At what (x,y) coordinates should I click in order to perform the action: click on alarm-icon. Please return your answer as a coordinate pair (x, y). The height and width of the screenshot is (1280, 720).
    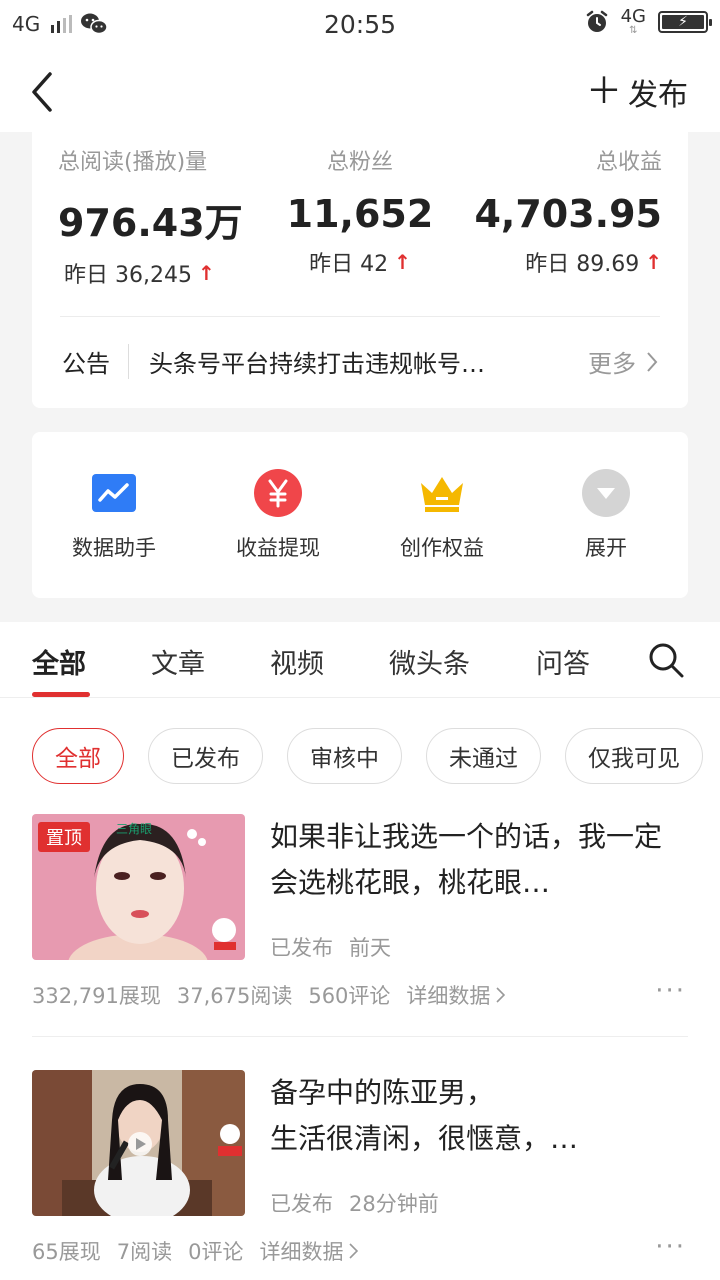
    Looking at the image, I should click on (596, 21).